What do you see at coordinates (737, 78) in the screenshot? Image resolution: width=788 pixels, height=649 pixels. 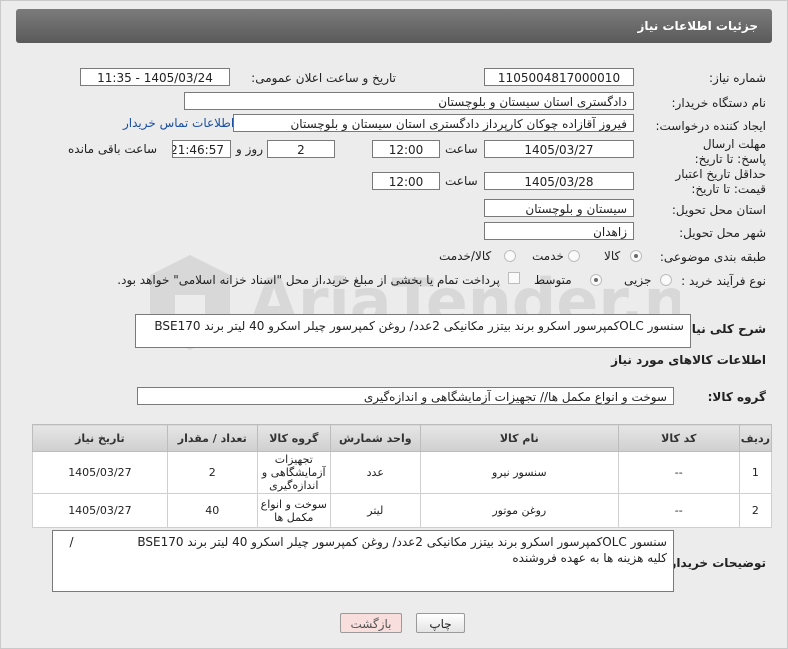 I see `need-number-label: شماره نیاز:` at bounding box center [737, 78].